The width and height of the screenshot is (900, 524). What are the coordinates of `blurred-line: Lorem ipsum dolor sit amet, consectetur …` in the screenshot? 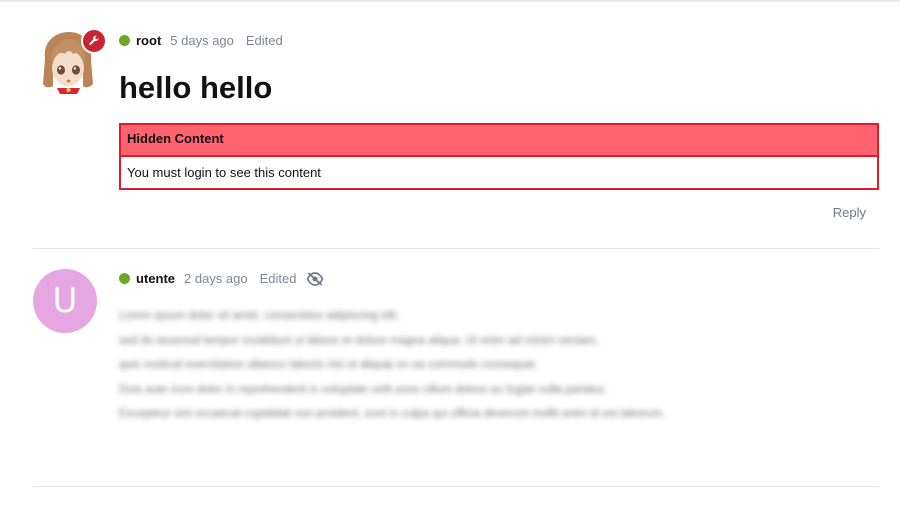 It's located at (259, 316).